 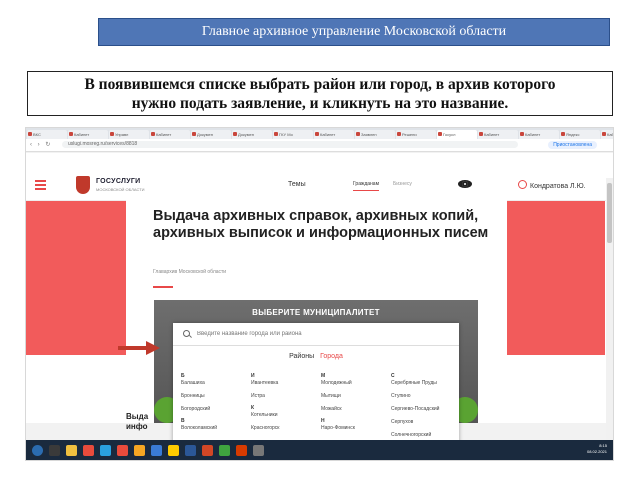 I want to click on user-name: Кондратова Л.Ю., so click(x=558, y=186).